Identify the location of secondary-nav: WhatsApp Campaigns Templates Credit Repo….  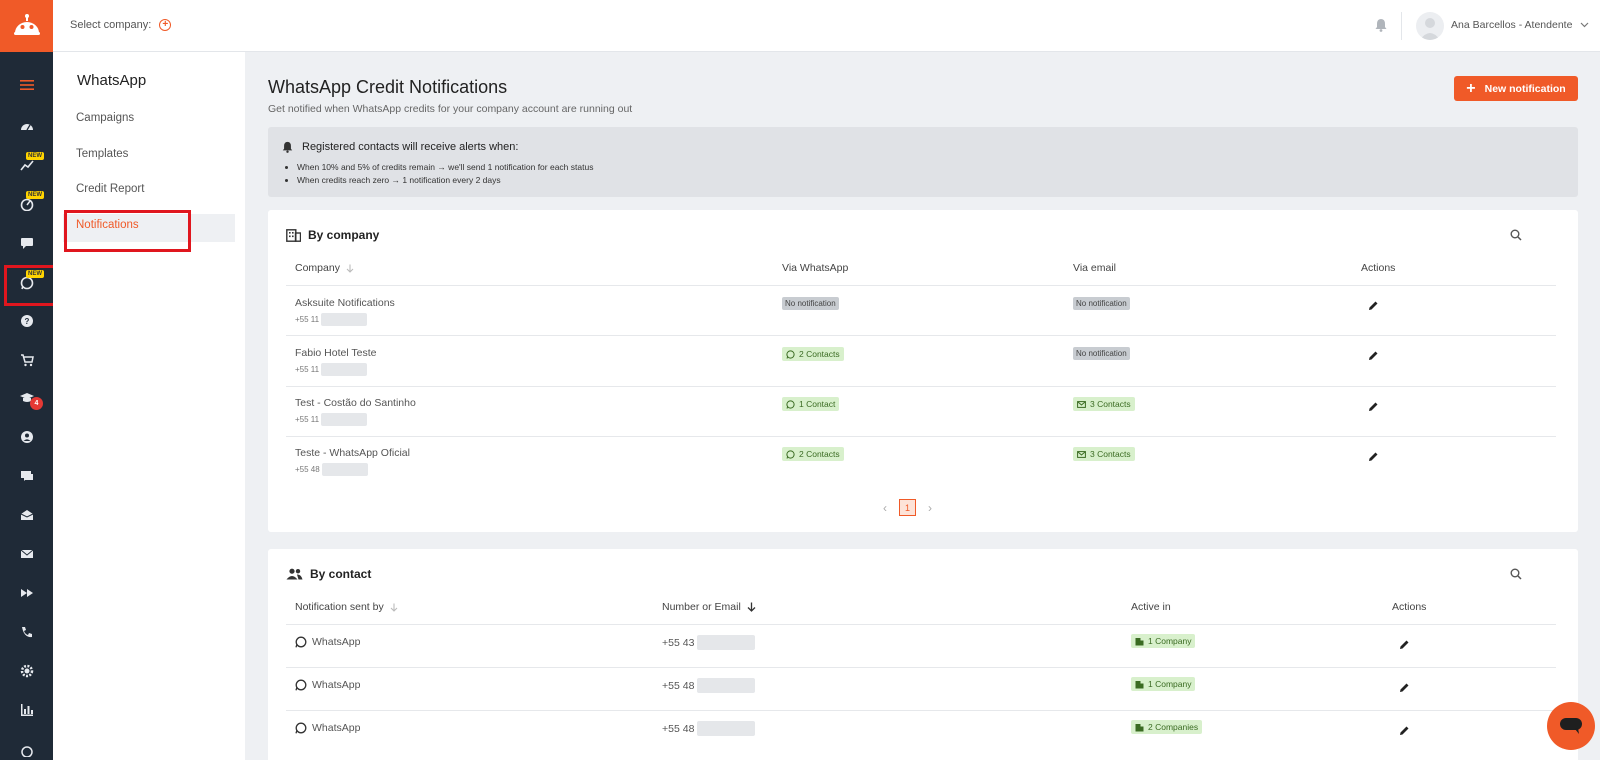
(149, 406).